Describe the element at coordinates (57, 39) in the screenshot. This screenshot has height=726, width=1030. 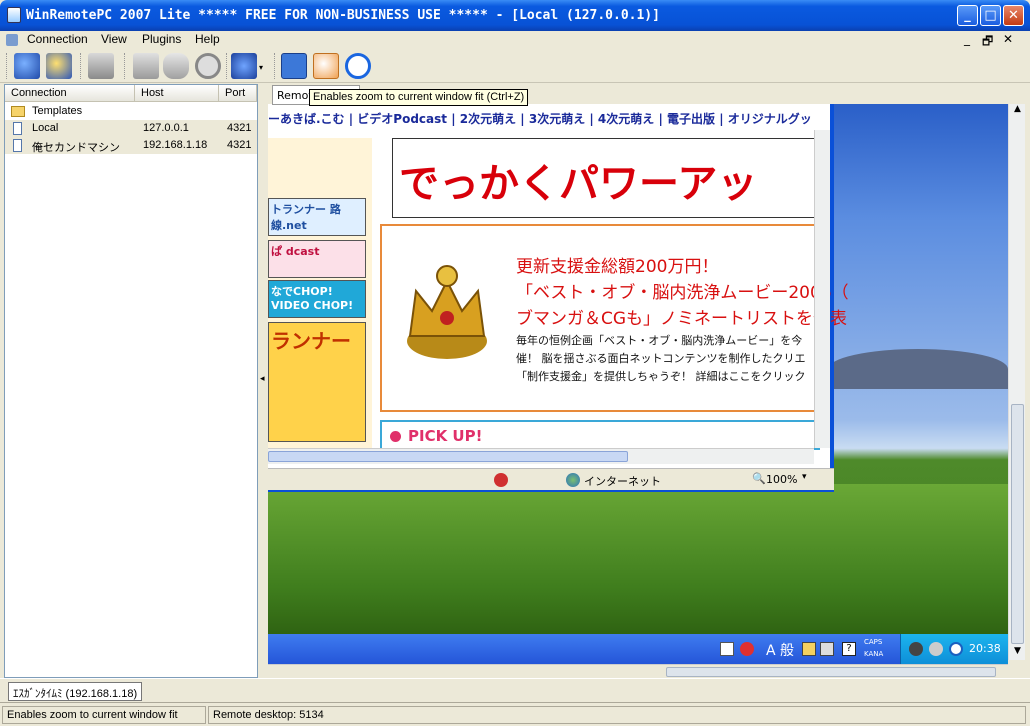
I see `menu-connection: Connection` at that location.